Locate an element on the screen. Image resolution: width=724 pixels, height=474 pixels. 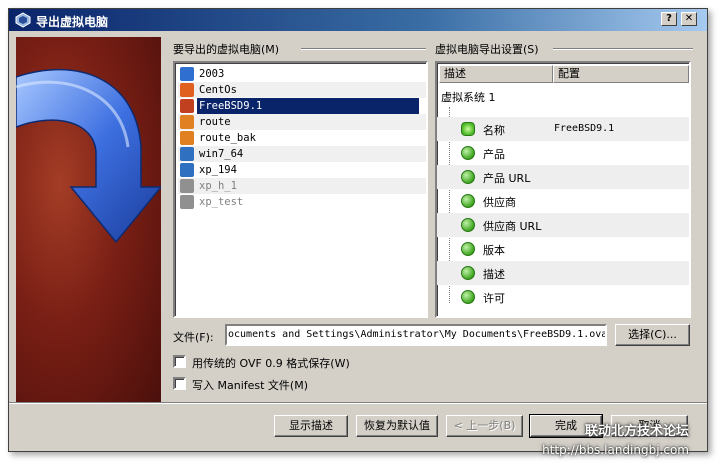
vm-list-label: 要导出的虚拟电脑(M) is located at coordinates (226, 49).